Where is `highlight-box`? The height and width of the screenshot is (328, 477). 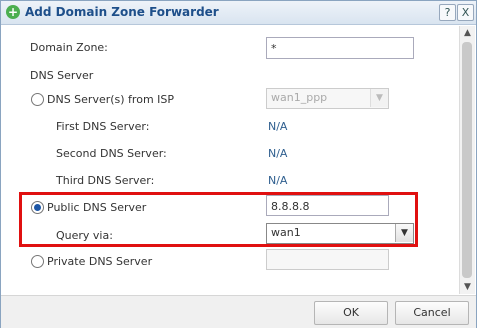
highlight-box is located at coordinates (218, 219).